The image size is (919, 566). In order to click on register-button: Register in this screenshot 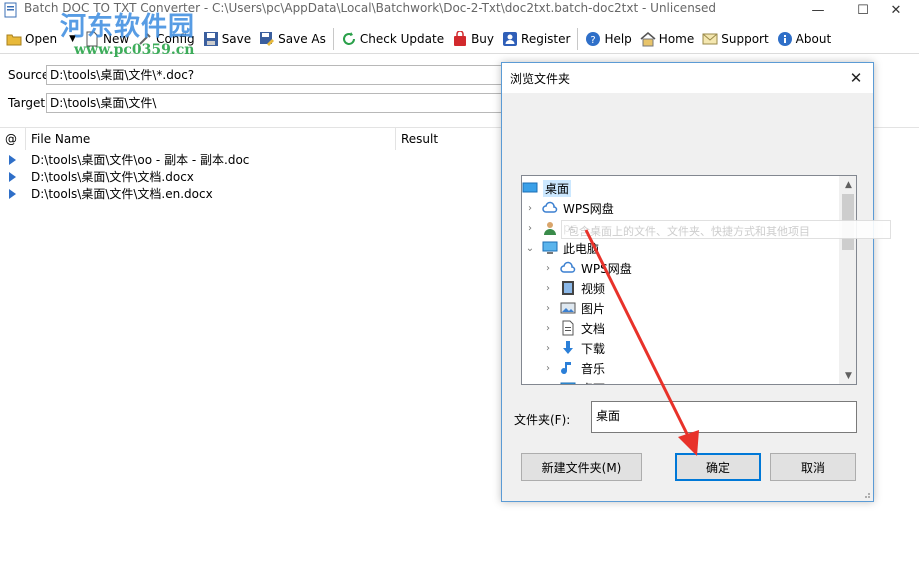, I will do `click(536, 39)`.